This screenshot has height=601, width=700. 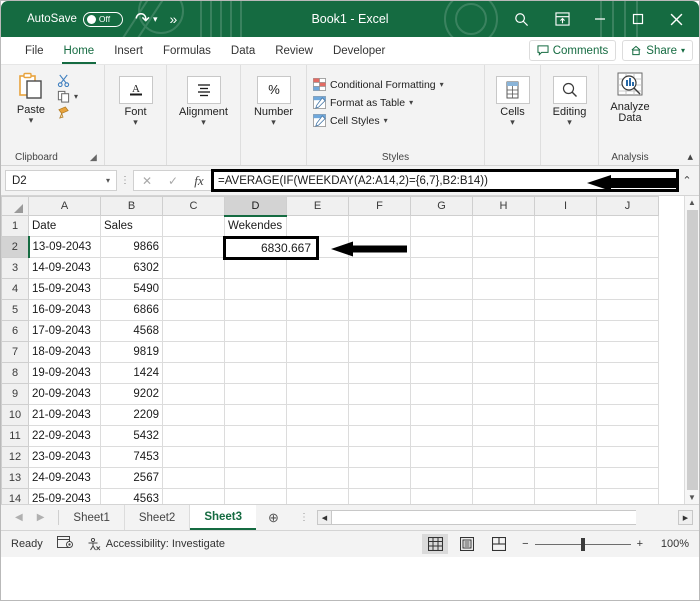 What do you see at coordinates (15, 310) in the screenshot?
I see `row-header-5: 5` at bounding box center [15, 310].